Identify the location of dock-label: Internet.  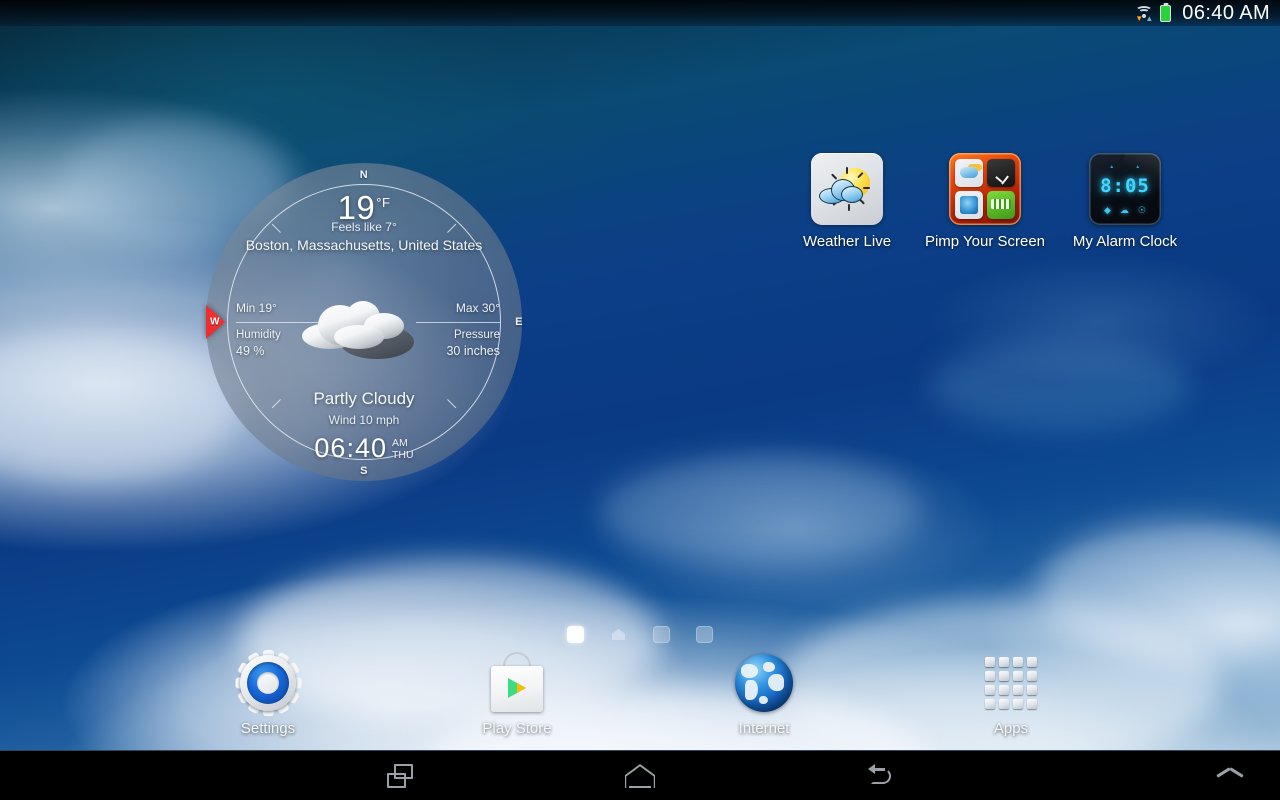
(764, 728).